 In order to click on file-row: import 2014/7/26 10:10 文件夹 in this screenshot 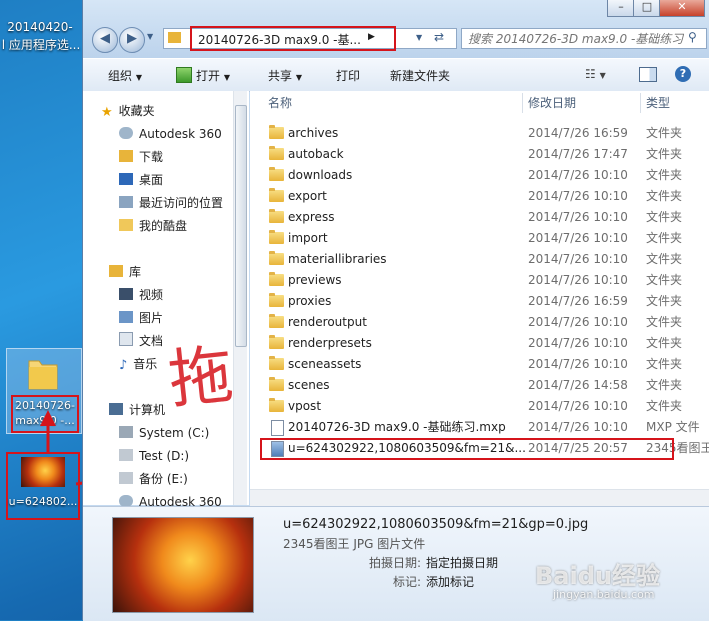, I will do `click(479, 238)`.